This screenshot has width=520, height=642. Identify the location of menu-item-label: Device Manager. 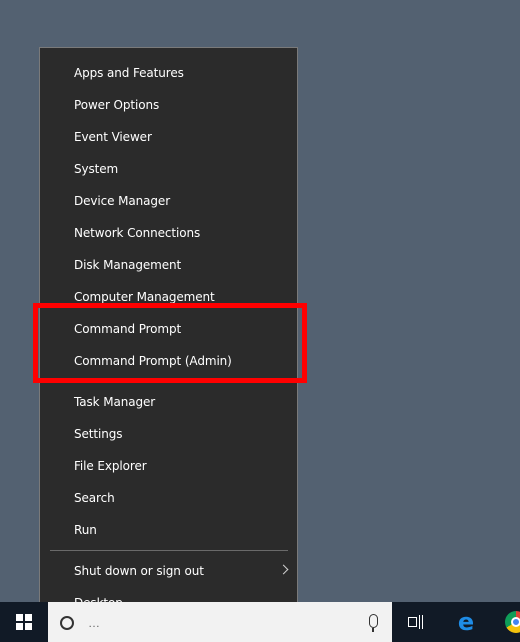
(122, 201).